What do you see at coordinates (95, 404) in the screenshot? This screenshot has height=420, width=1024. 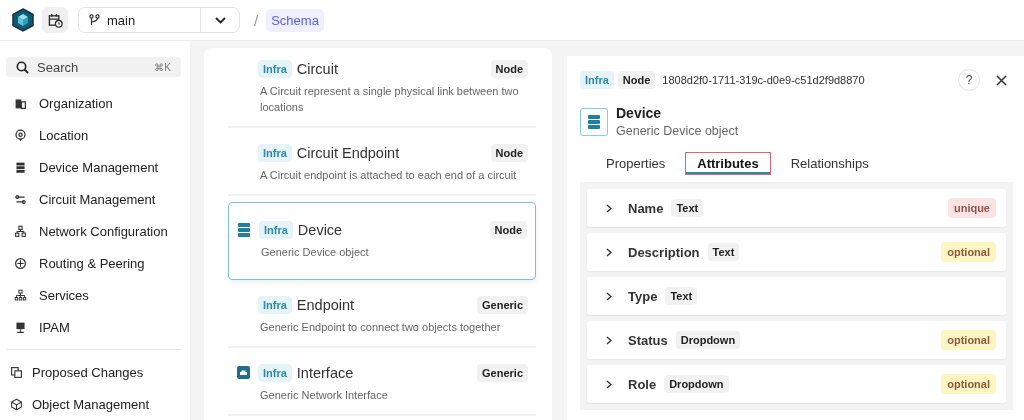 I see `sidebar-item: Object Management` at bounding box center [95, 404].